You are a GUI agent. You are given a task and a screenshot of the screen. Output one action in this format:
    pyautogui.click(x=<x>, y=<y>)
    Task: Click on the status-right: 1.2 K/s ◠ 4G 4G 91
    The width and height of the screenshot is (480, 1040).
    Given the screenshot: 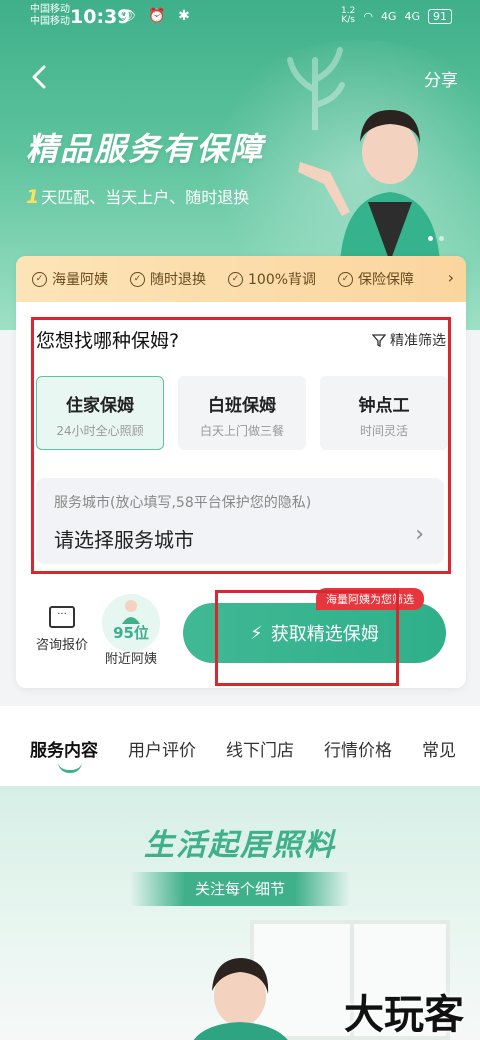 What is the action you would take?
    pyautogui.click(x=396, y=16)
    